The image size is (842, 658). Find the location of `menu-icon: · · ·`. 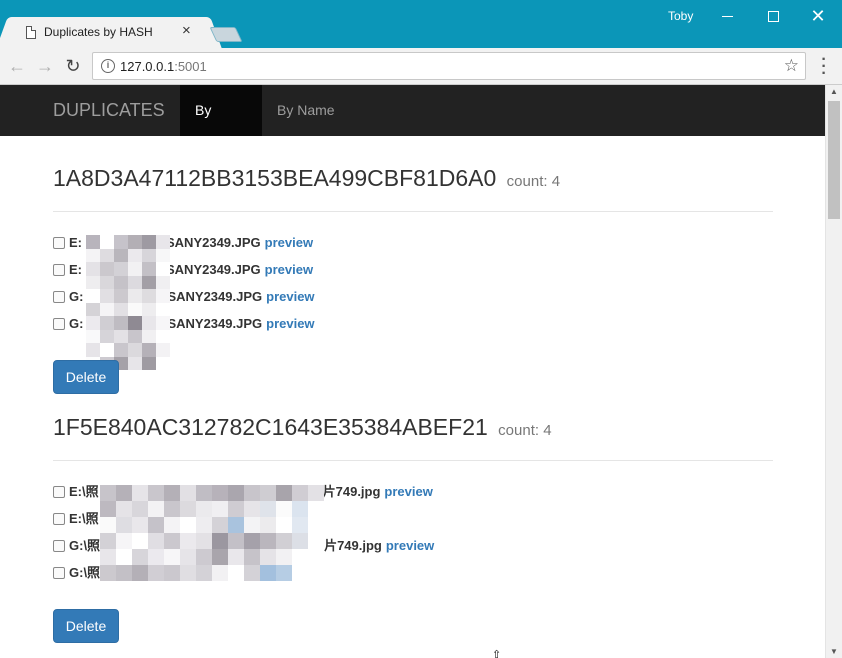

menu-icon: · · · is located at coordinates (824, 67).